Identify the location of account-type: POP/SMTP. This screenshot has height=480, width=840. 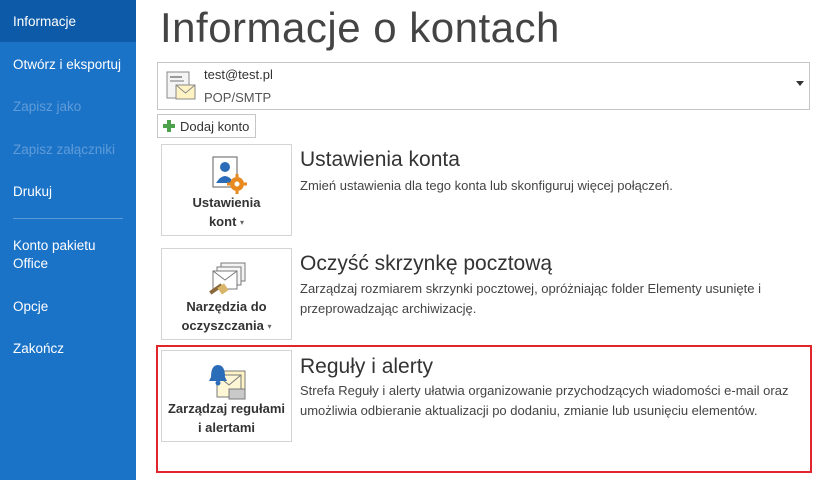
(238, 97).